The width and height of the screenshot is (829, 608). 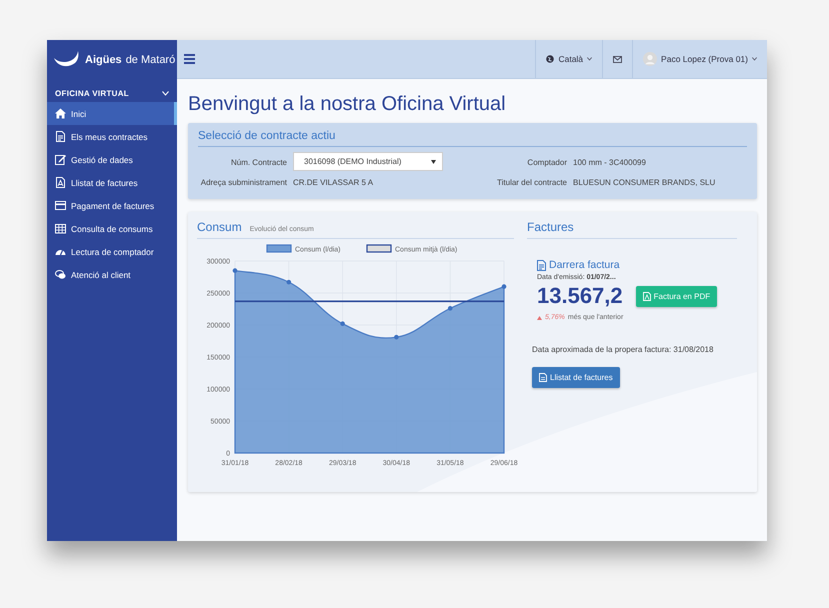 What do you see at coordinates (60, 159) in the screenshot?
I see `edit-icon` at bounding box center [60, 159].